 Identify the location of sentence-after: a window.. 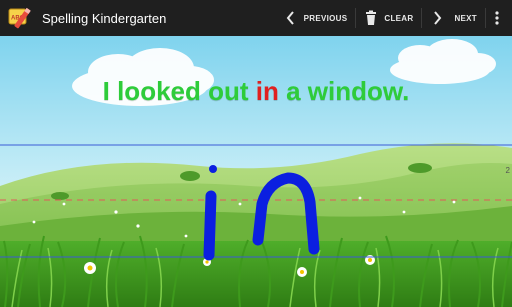
(344, 91).